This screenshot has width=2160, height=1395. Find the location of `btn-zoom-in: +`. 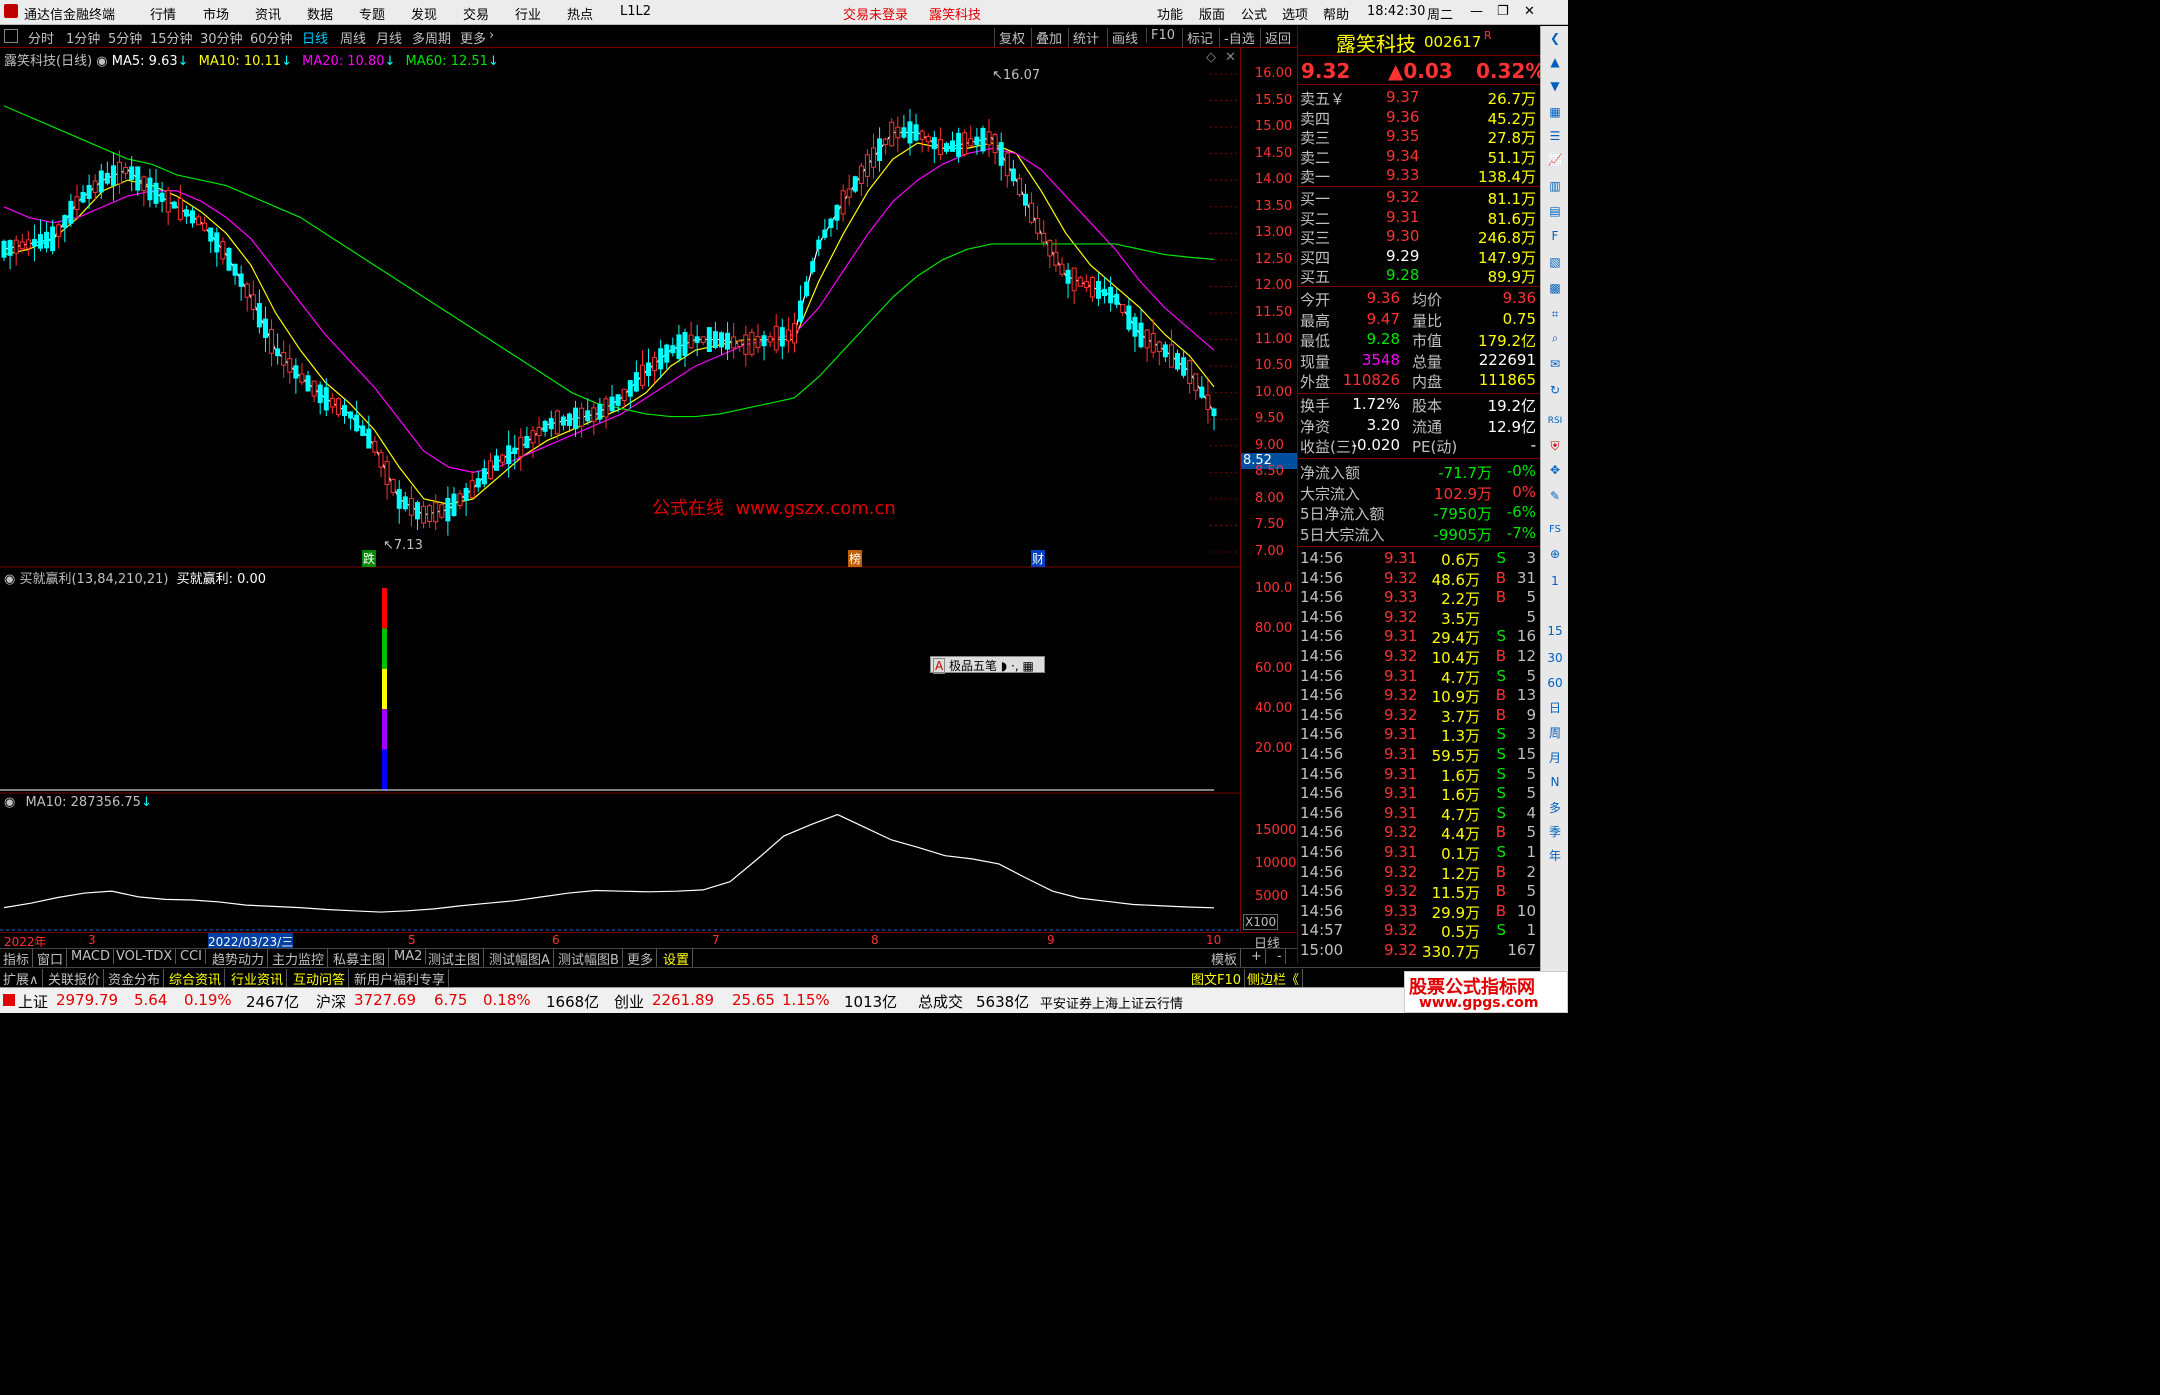

btn-zoom-in: + is located at coordinates (1257, 956).